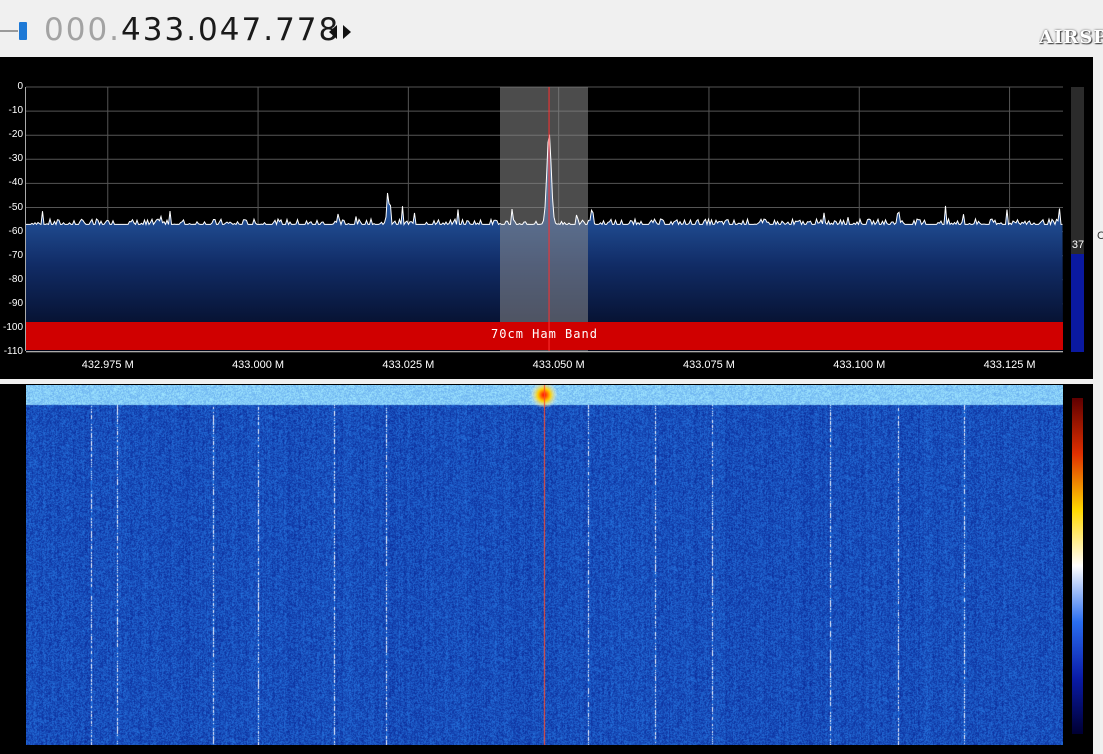 The height and width of the screenshot is (754, 1103). I want to click on slider-knob, so click(23, 31).